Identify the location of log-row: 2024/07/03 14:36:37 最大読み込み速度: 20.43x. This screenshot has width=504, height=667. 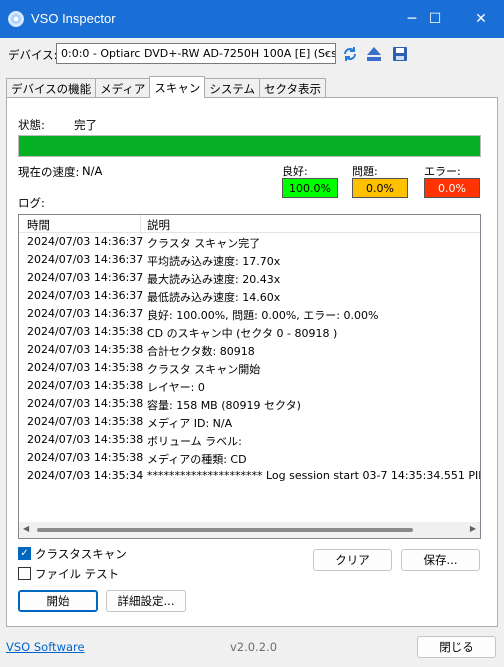
(249, 278).